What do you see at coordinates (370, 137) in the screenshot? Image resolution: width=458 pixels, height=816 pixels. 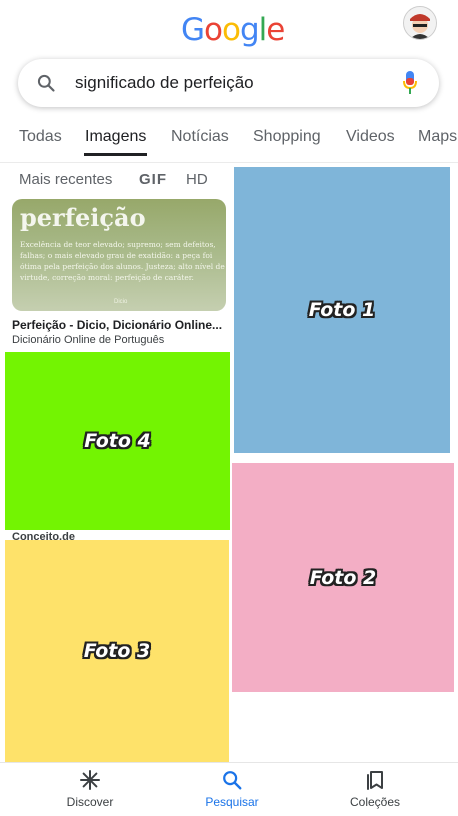 I see `tab-videos: Videos` at bounding box center [370, 137].